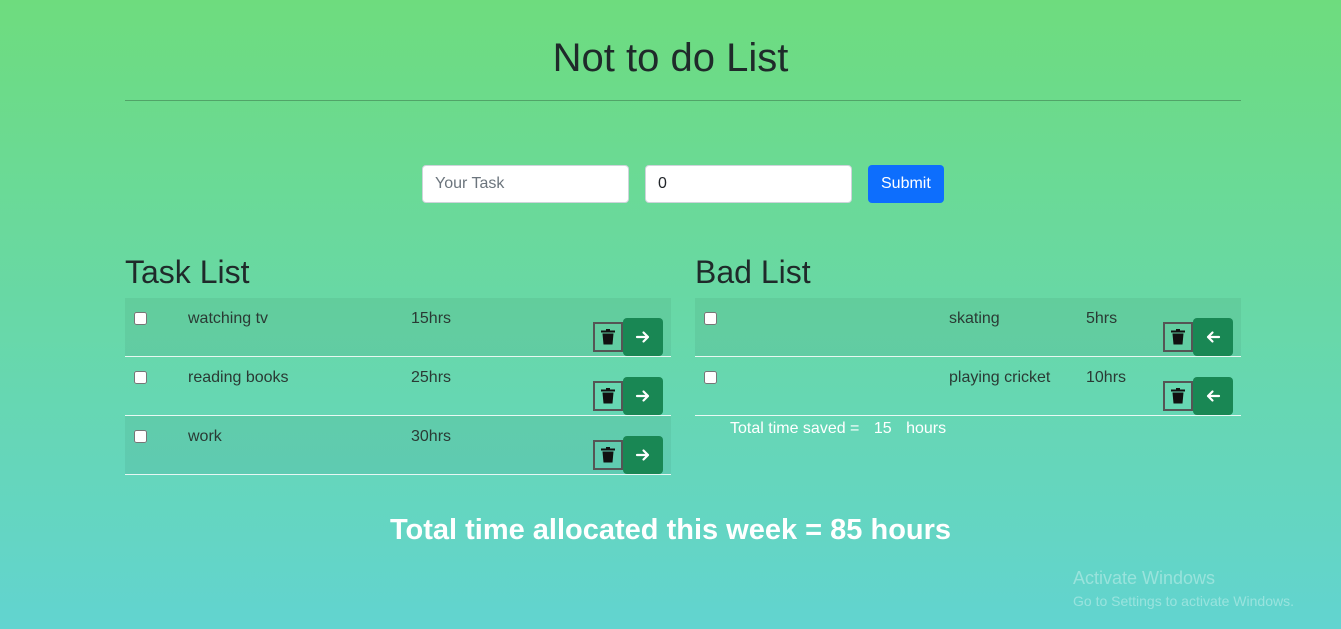 The image size is (1341, 629). Describe the element at coordinates (1144, 578) in the screenshot. I see `watermark-title: Activate Windows` at that location.